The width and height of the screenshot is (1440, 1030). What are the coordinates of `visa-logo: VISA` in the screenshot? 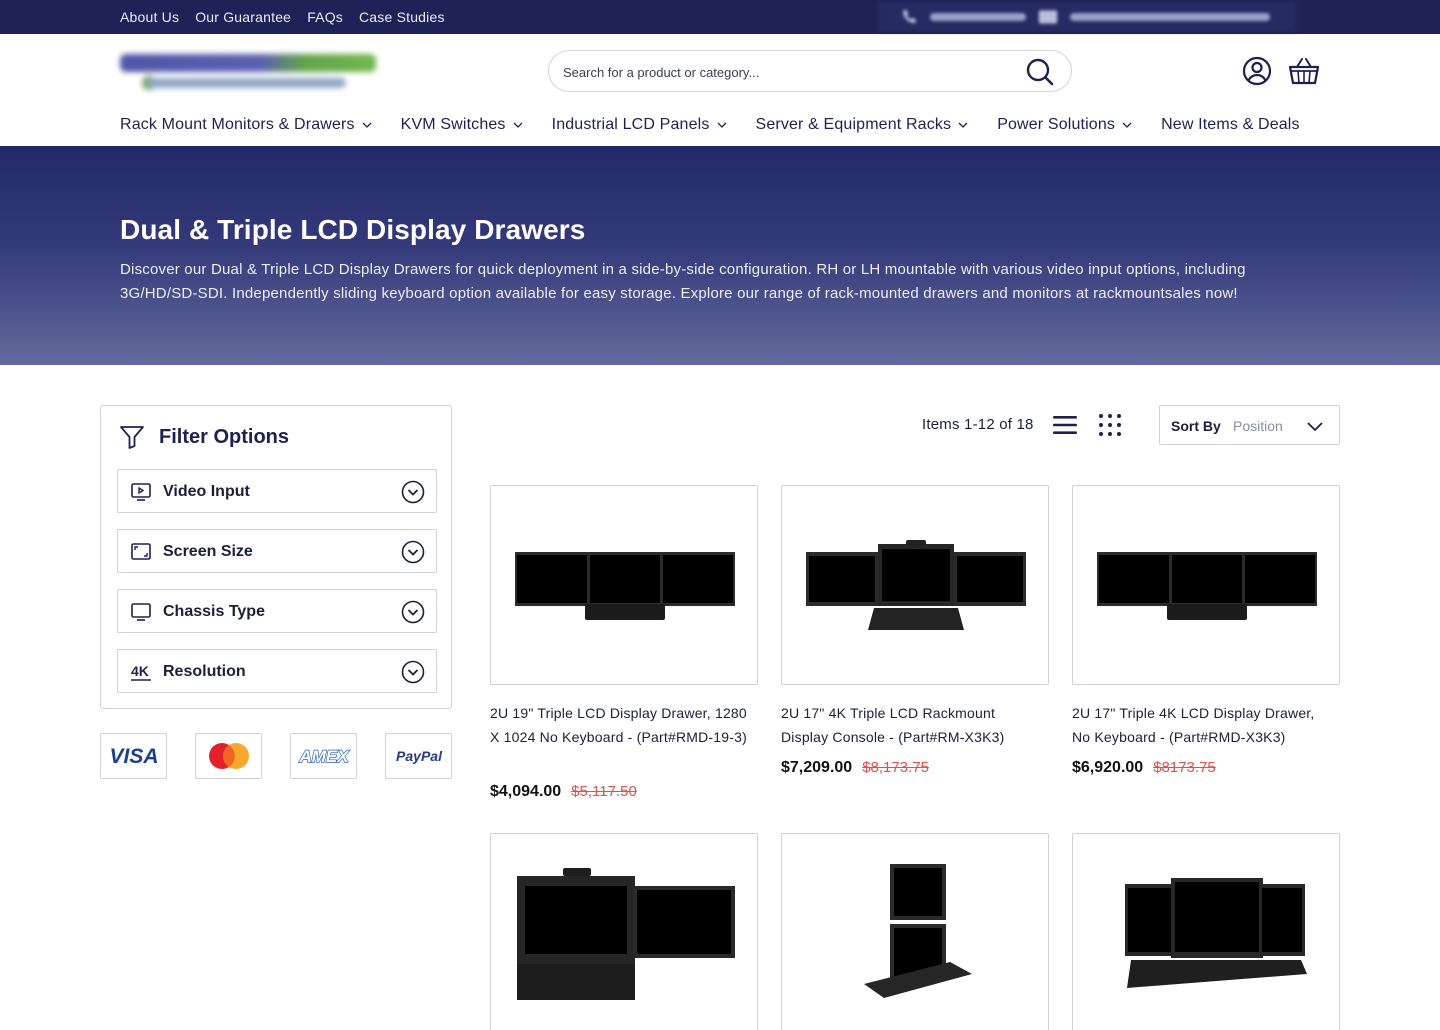 It's located at (133, 756).